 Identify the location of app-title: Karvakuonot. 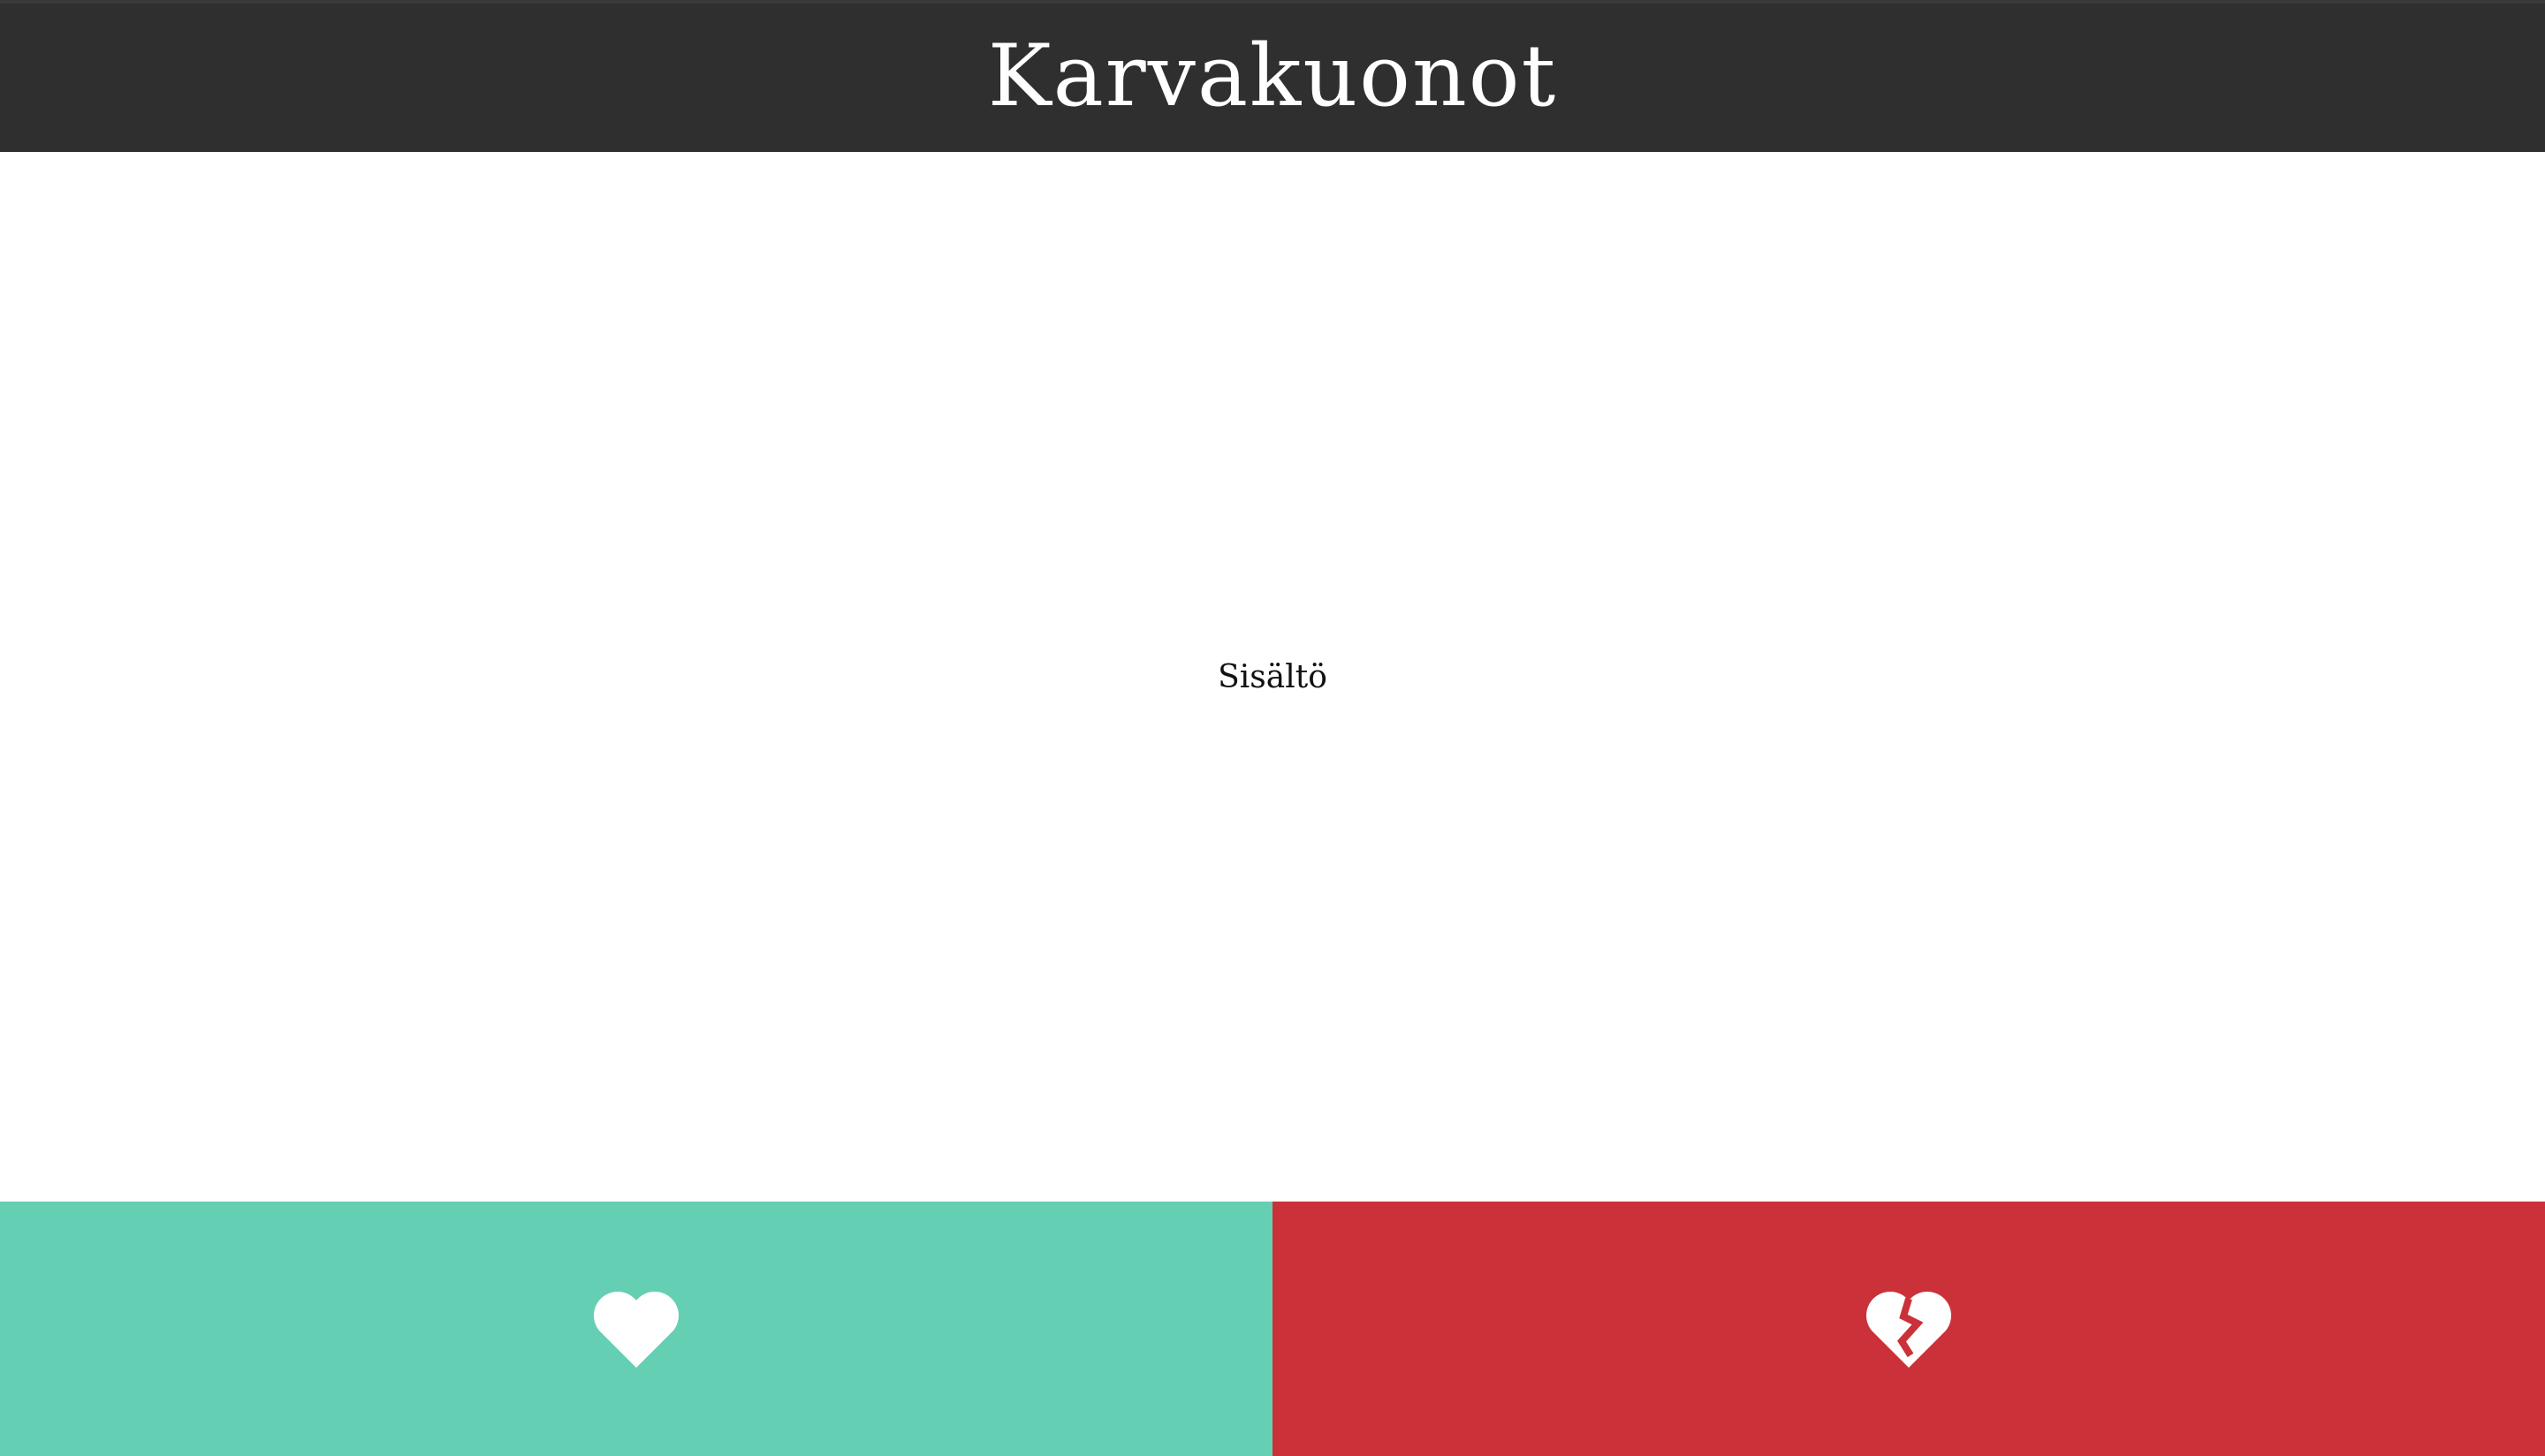
(1272, 76).